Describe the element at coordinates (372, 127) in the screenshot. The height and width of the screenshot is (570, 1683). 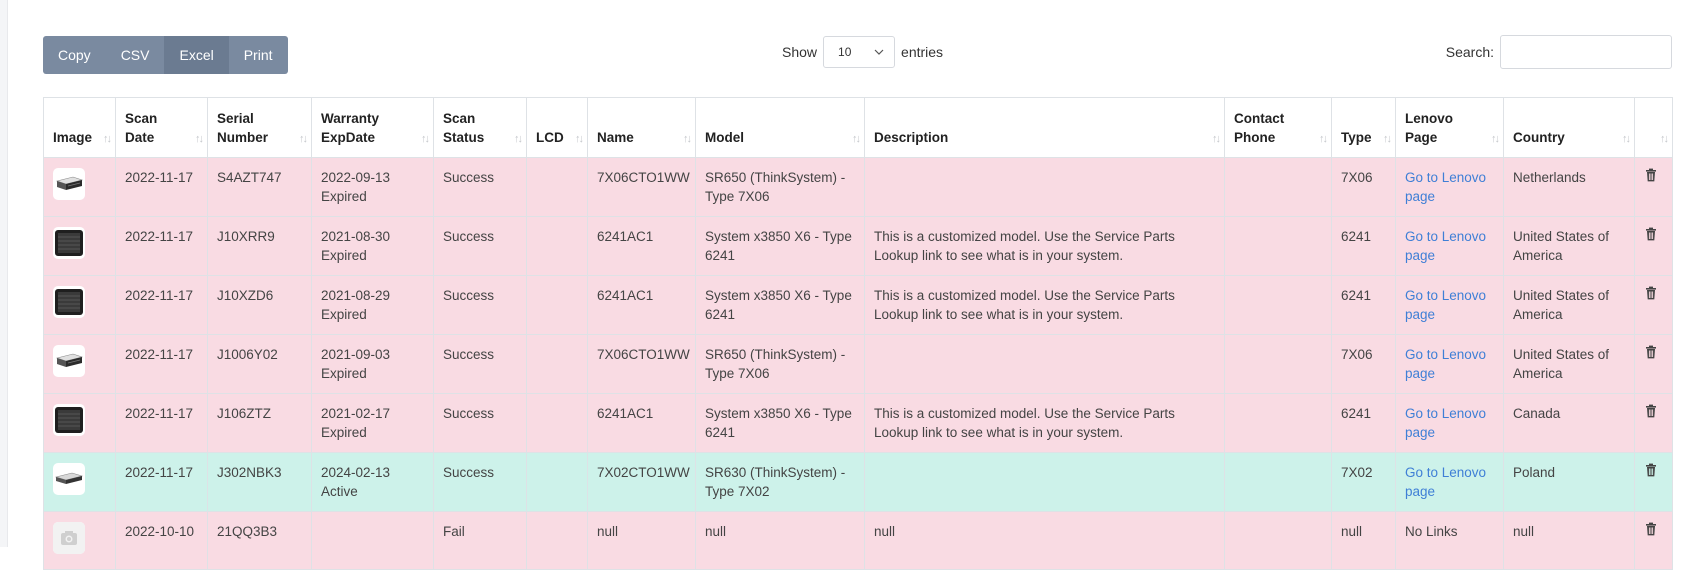
I see `column-header-warranty-expdate: Warranty ExpDate ↑↓` at that location.